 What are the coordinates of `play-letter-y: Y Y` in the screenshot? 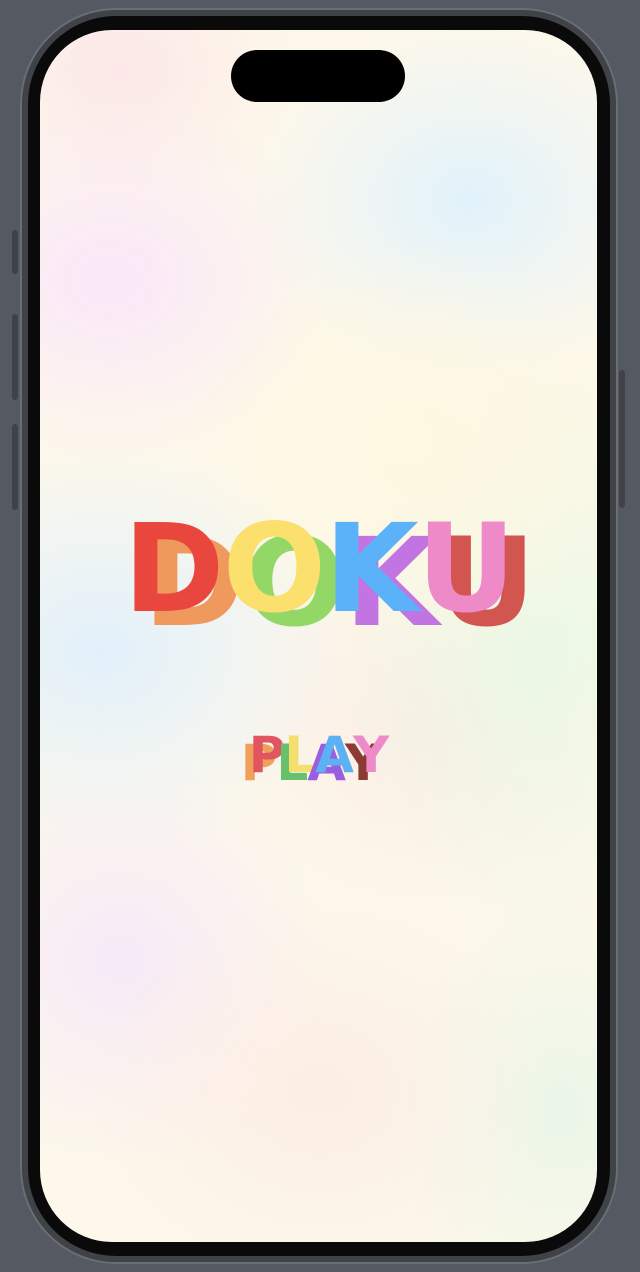 It's located at (367, 763).